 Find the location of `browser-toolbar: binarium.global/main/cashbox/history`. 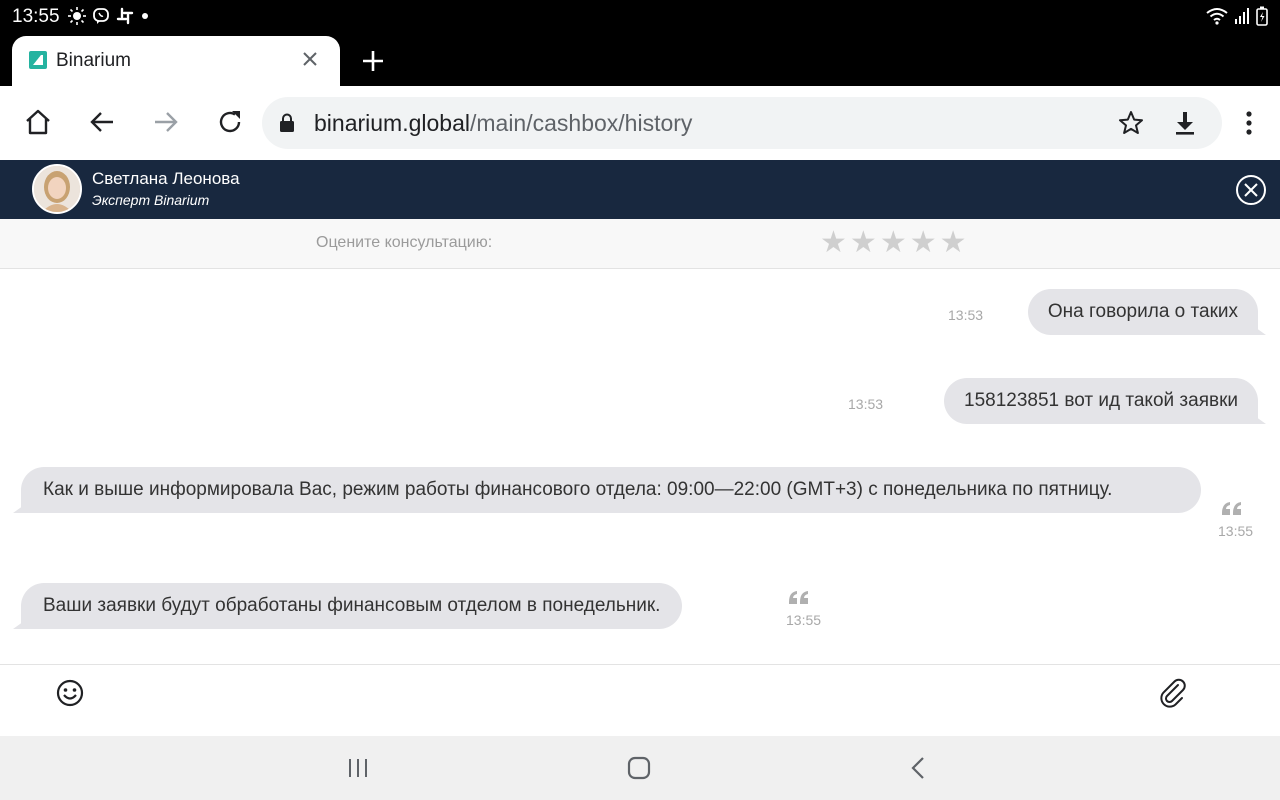

browser-toolbar: binarium.global/main/cashbox/history is located at coordinates (640, 123).